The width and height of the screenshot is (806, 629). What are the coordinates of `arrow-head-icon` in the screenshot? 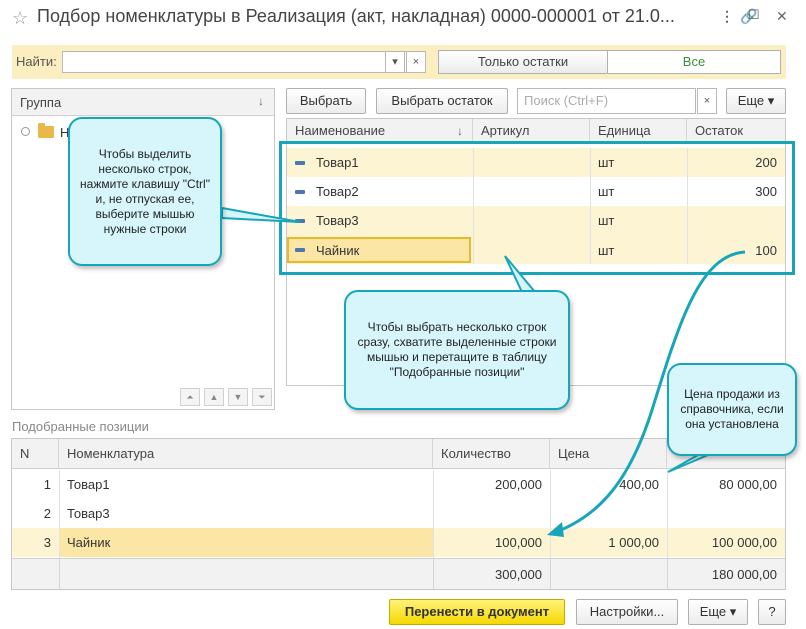 It's located at (555, 529).